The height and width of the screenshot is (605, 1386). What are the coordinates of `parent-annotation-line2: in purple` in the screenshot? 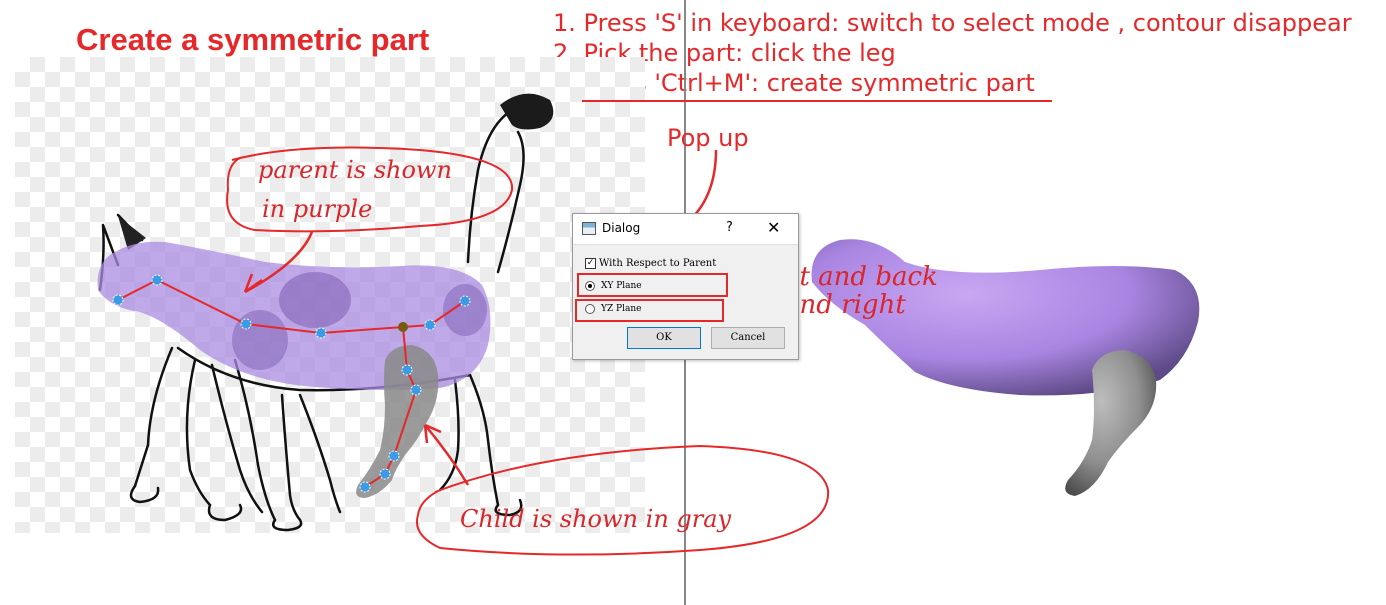 It's located at (317, 209).